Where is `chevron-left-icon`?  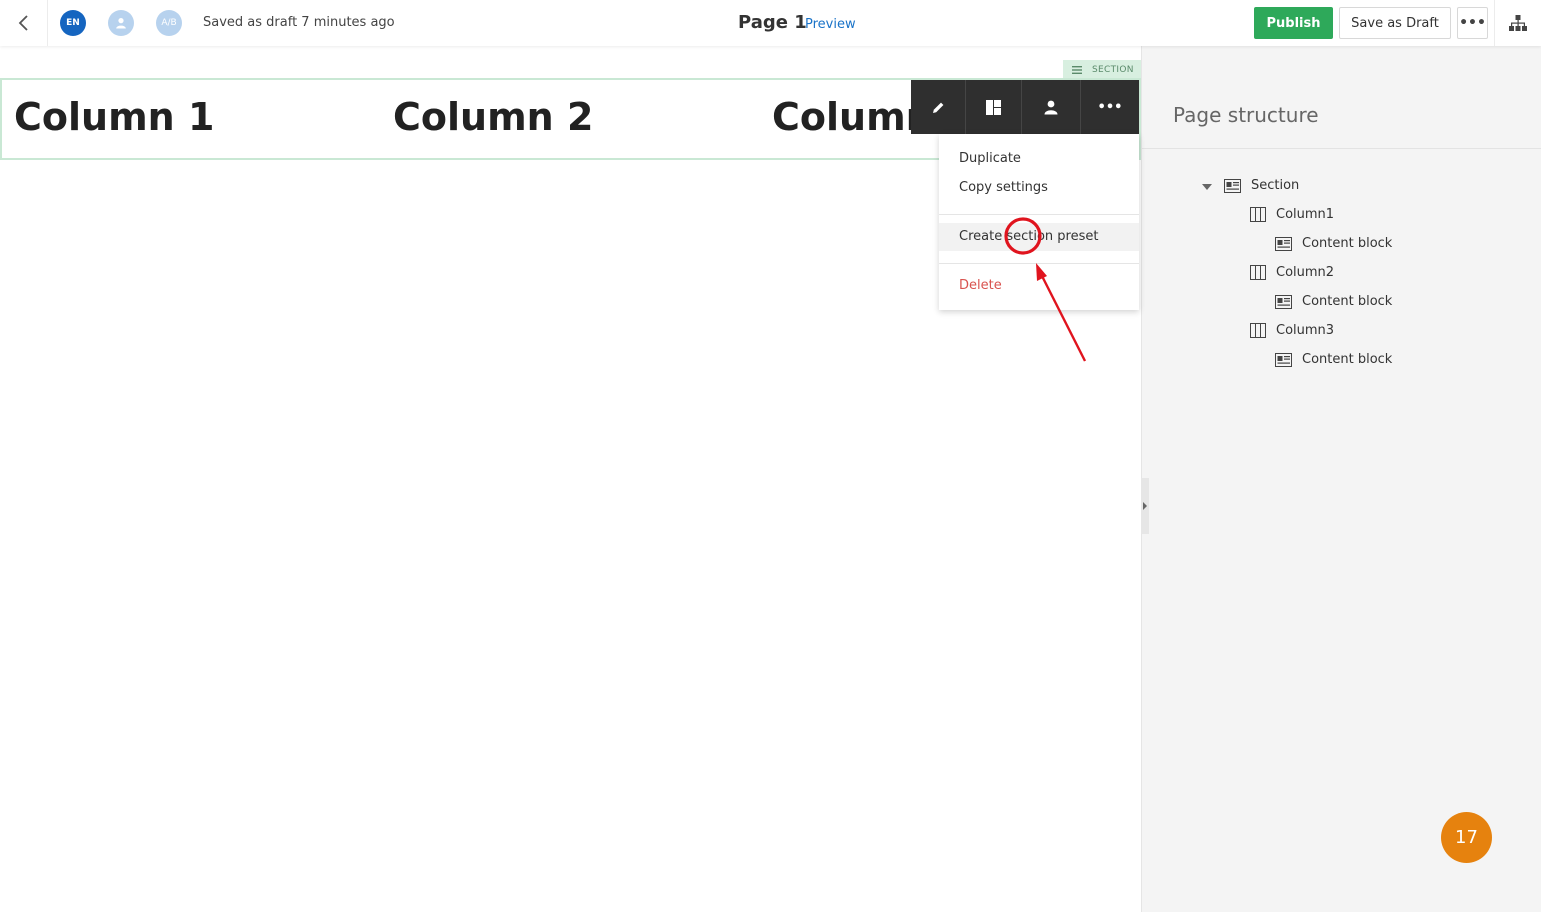
chevron-left-icon is located at coordinates (23, 23).